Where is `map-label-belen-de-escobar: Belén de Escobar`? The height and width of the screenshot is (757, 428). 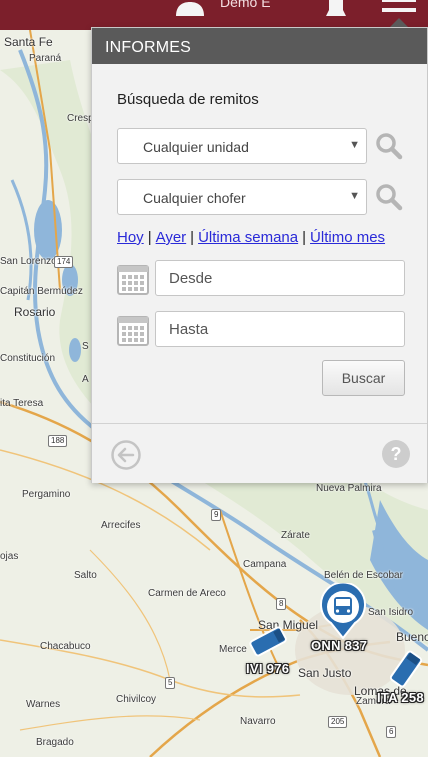 map-label-belen-de-escobar: Belén de Escobar is located at coordinates (363, 575).